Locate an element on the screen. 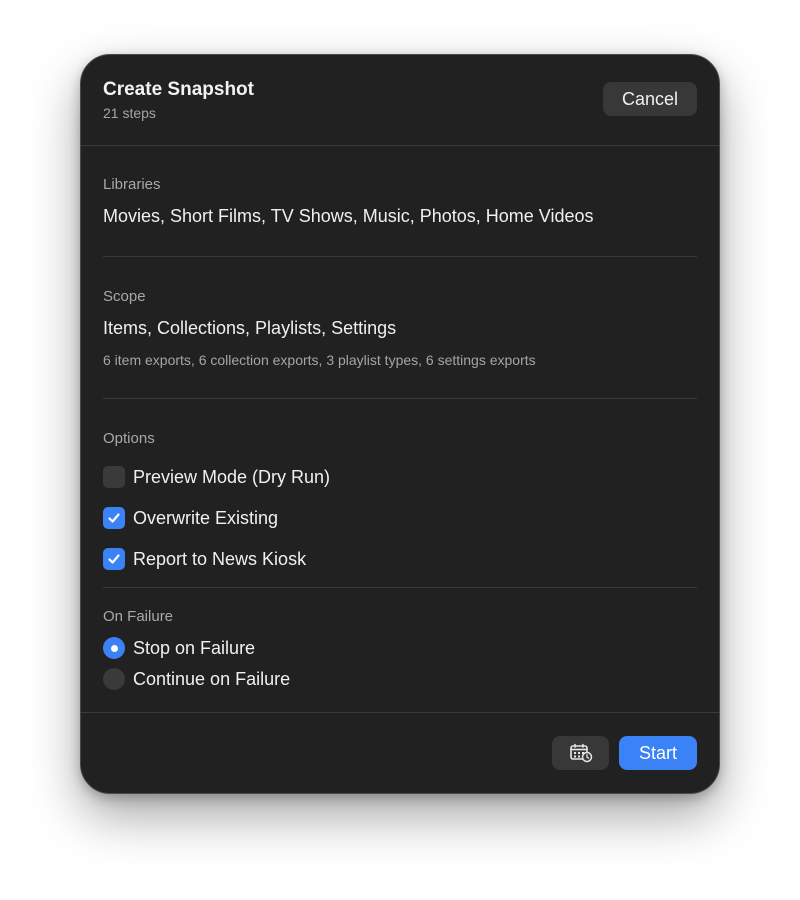 This screenshot has height=900, width=800. schedule-button is located at coordinates (580, 753).